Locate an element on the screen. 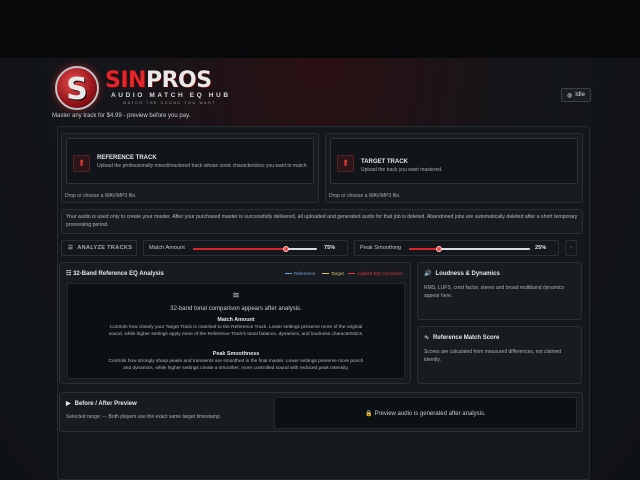  legend-reference: Reference is located at coordinates (300, 273).